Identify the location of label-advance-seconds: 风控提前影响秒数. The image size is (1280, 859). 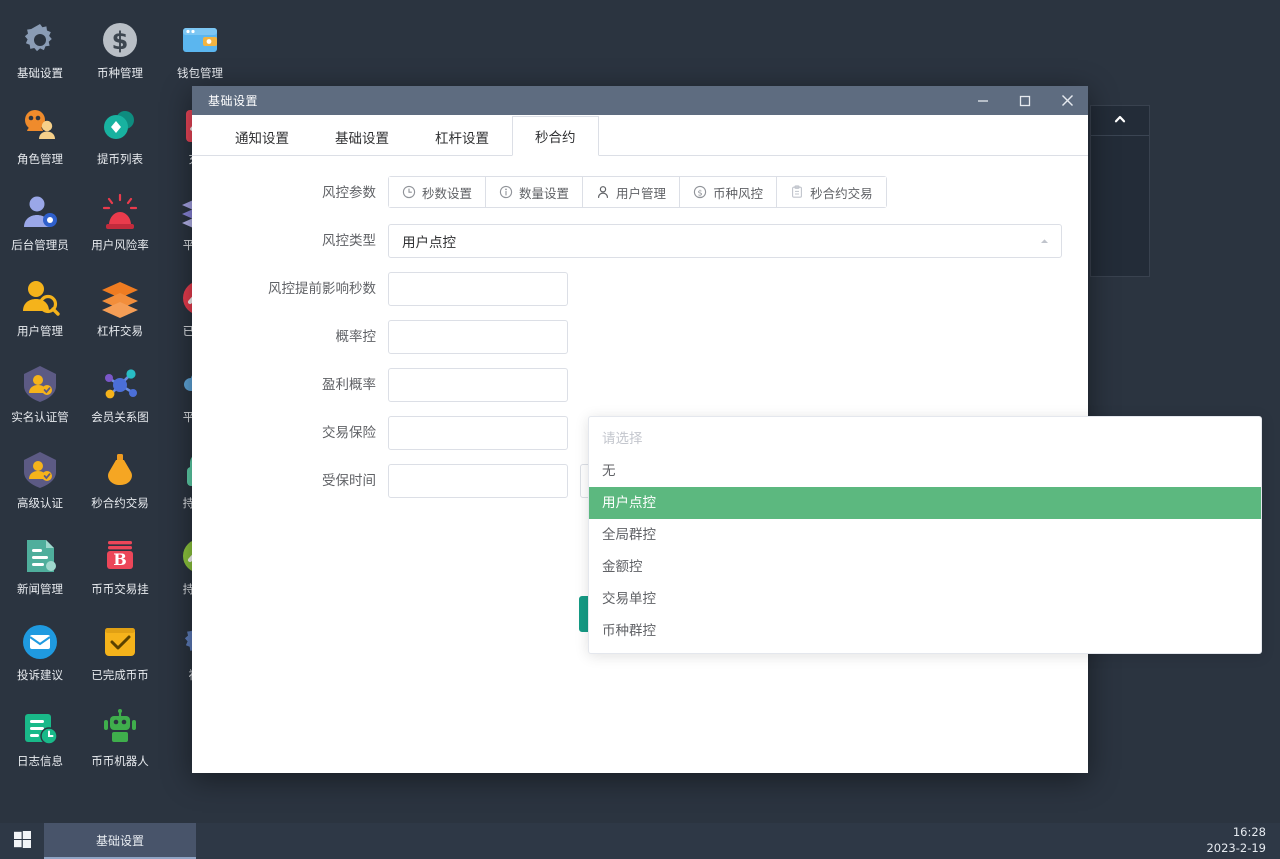
(322, 289).